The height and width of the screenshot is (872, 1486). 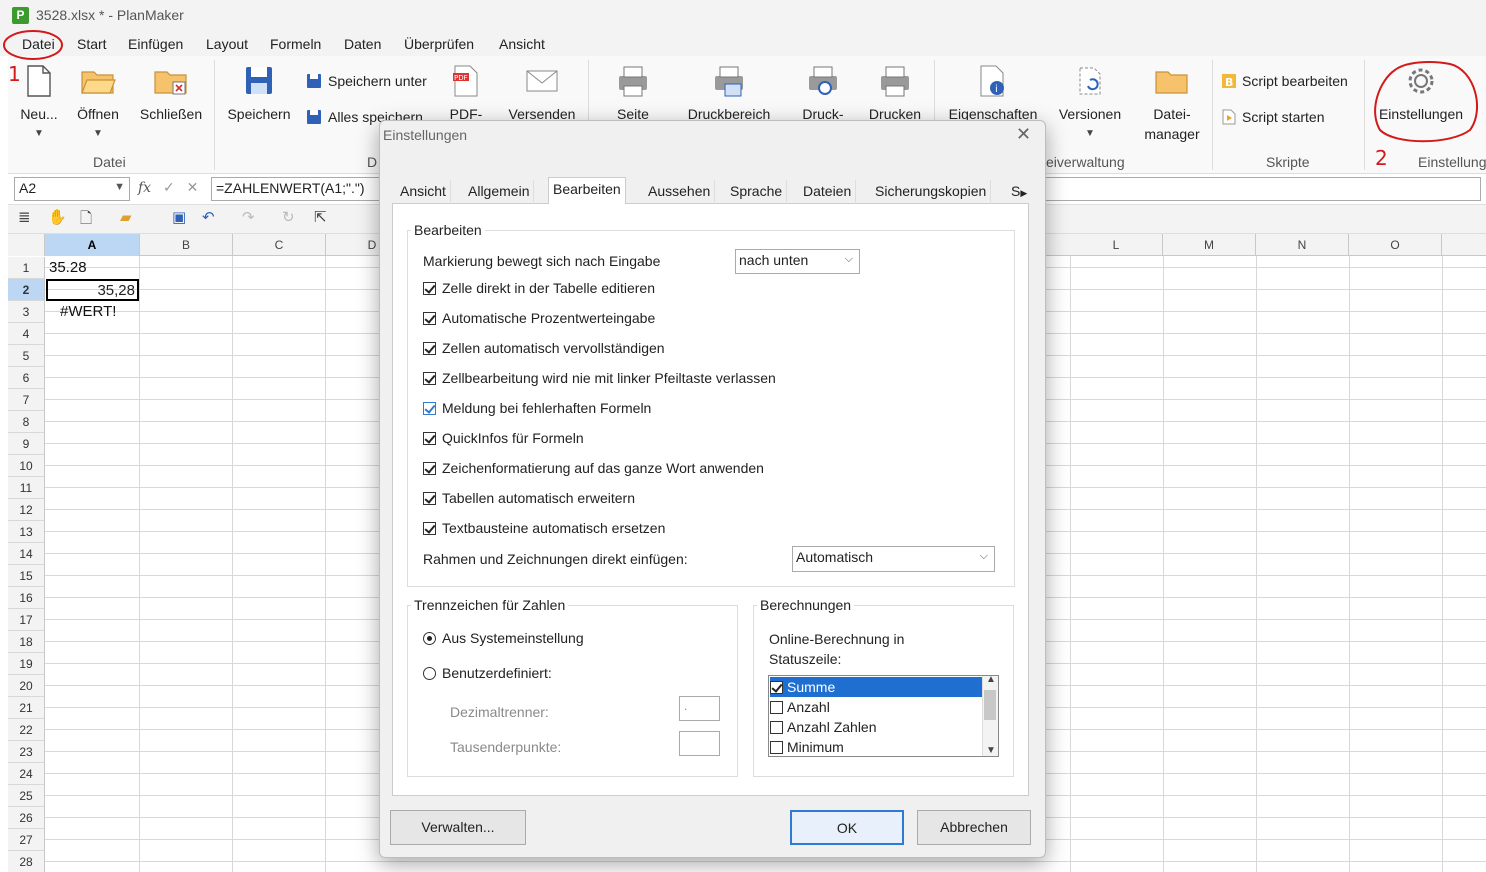 I want to click on tab-allgemein: Allgemein, so click(x=499, y=192).